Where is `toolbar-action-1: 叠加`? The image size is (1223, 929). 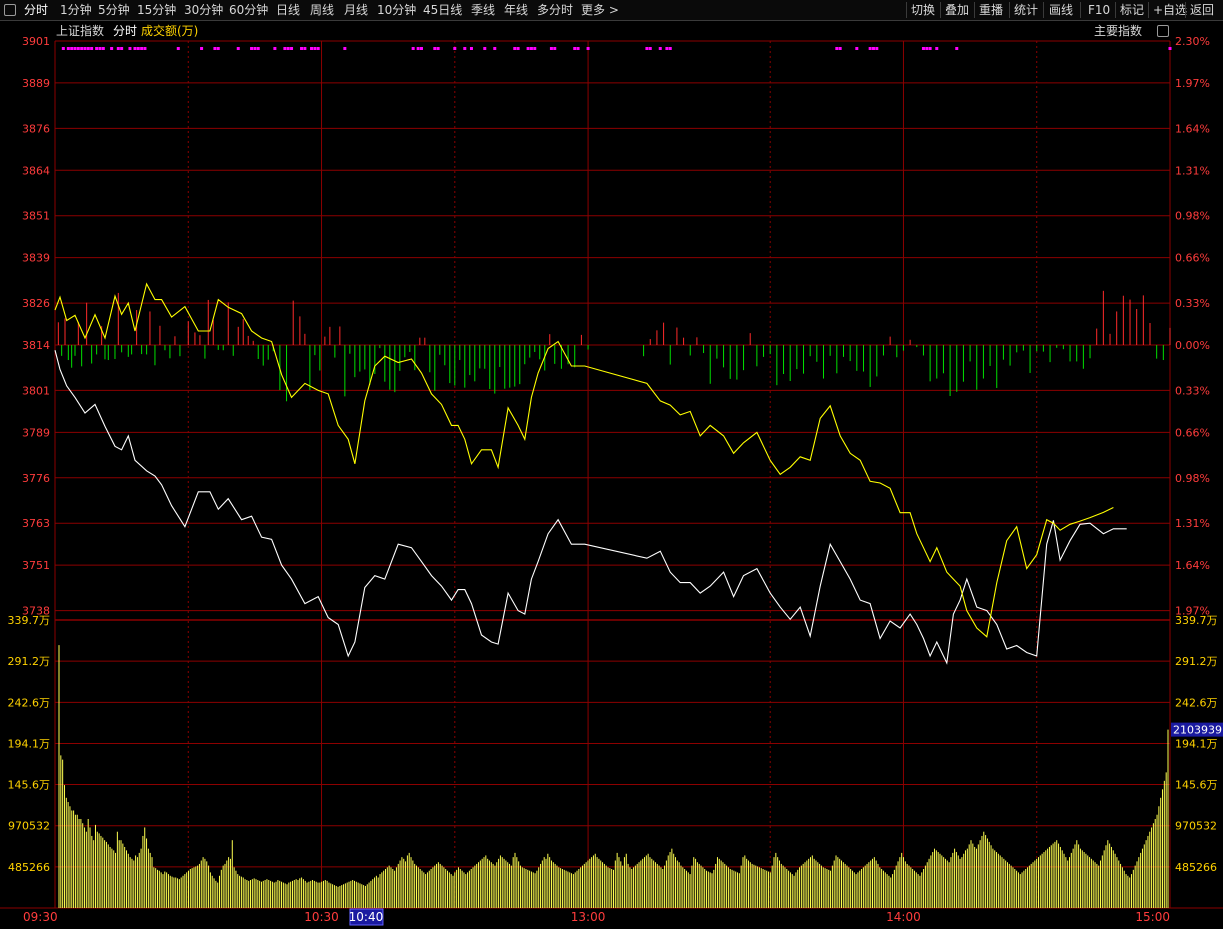 toolbar-action-1: 叠加 is located at coordinates (957, 10).